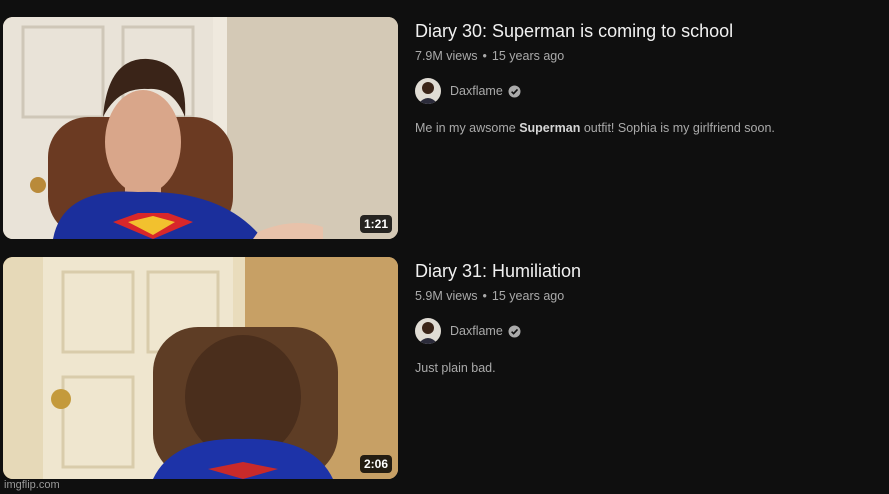  What do you see at coordinates (455, 368) in the screenshot?
I see `video-description: Just plain bad.` at bounding box center [455, 368].